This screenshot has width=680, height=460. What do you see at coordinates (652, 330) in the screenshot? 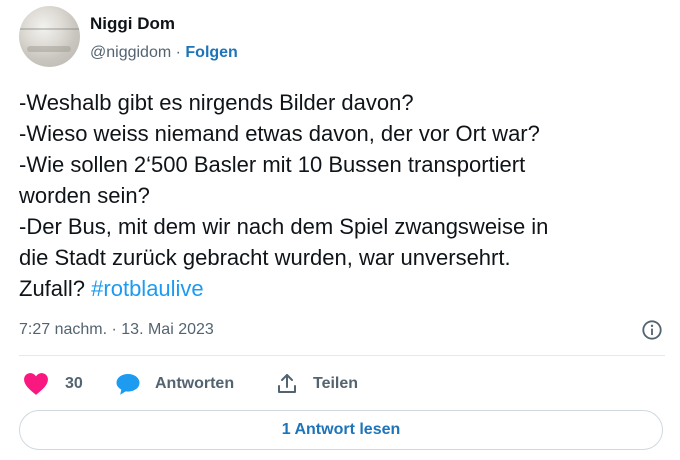
I see `info-icon` at bounding box center [652, 330].